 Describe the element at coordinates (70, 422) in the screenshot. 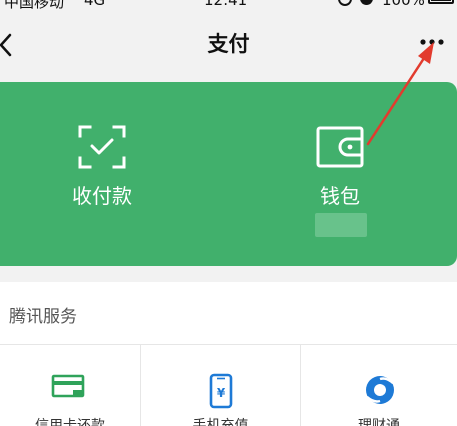

I see `service-label: 信用卡还款` at that location.